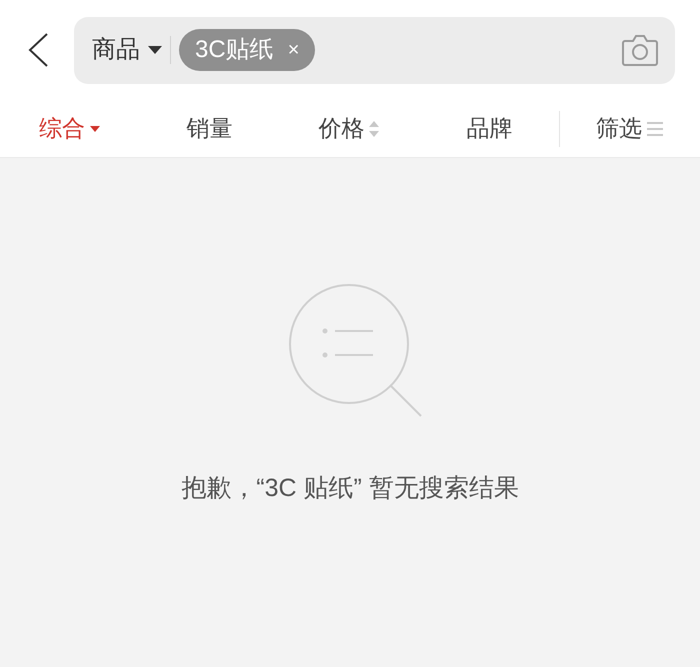 The height and width of the screenshot is (667, 700). I want to click on sort-tab: 综合, so click(69, 128).